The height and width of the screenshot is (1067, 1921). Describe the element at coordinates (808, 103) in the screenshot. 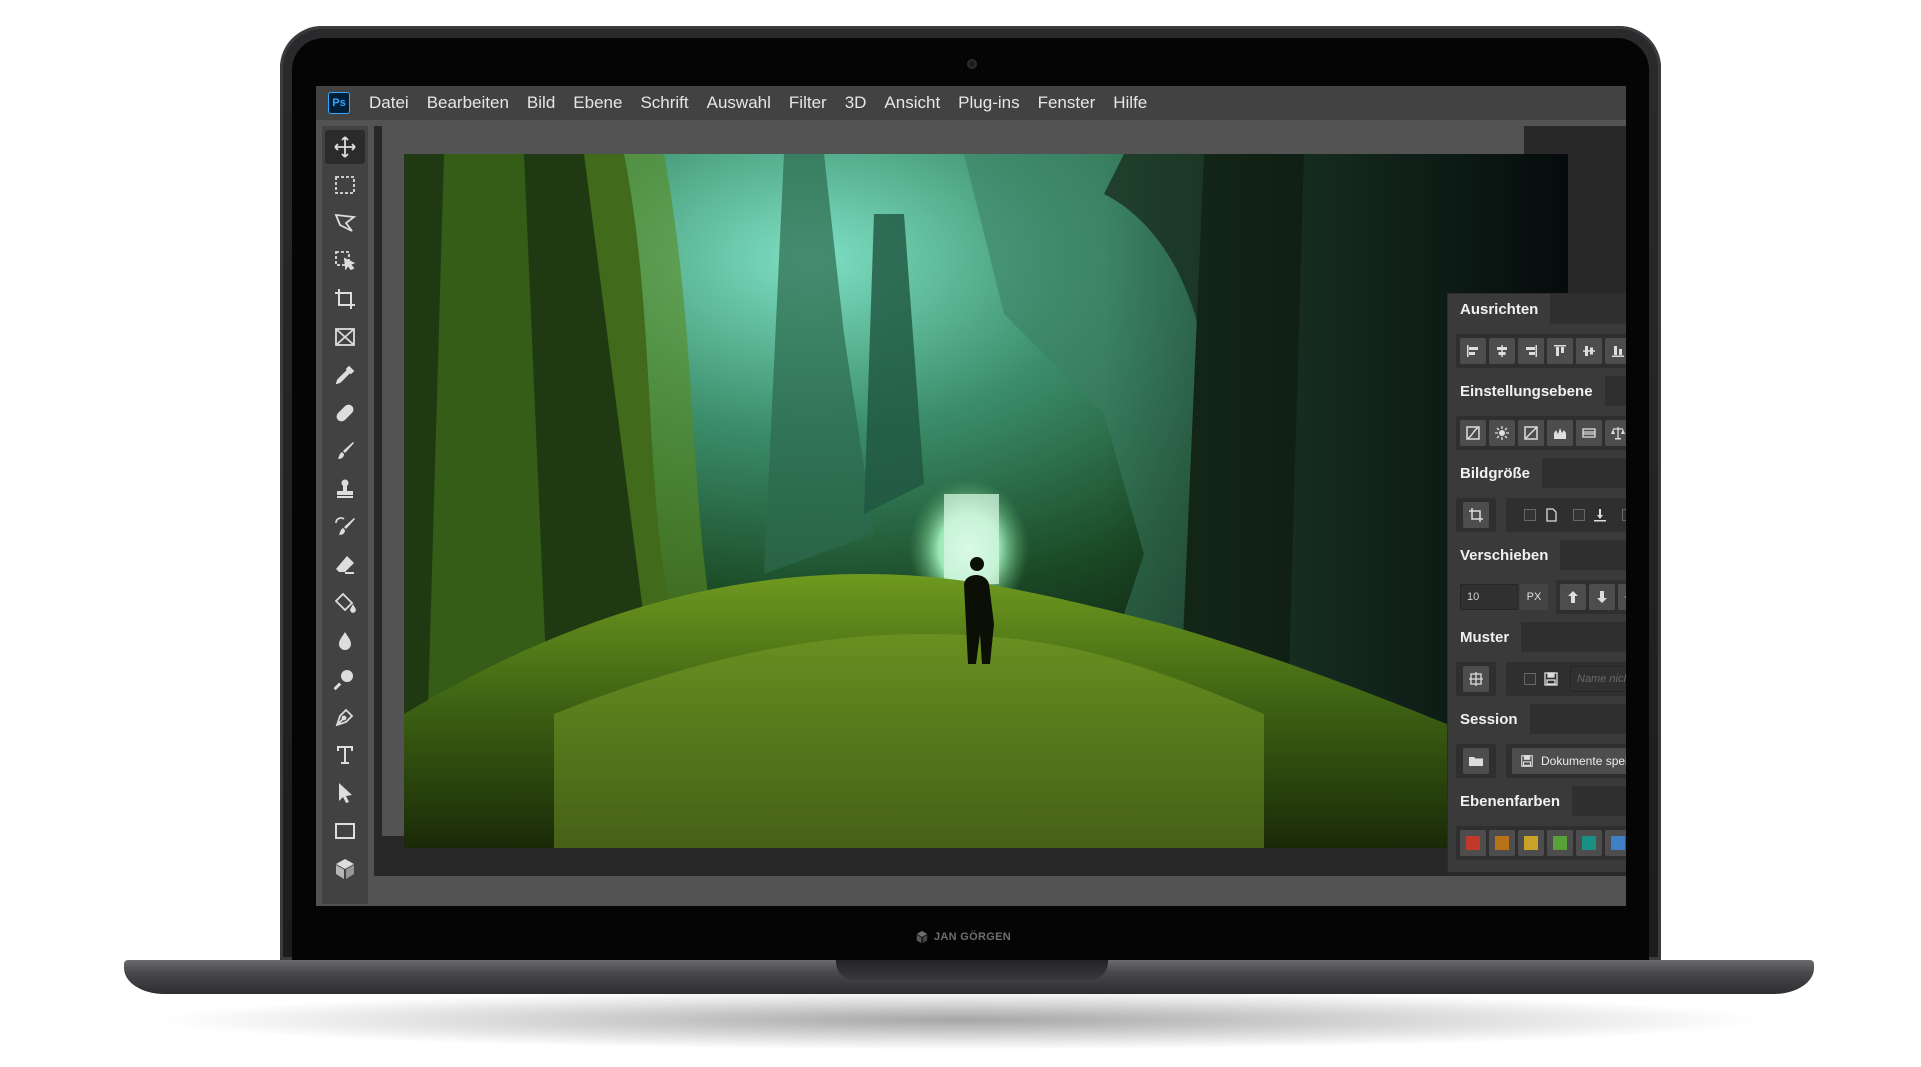

I see `menu-filter: Filter` at that location.